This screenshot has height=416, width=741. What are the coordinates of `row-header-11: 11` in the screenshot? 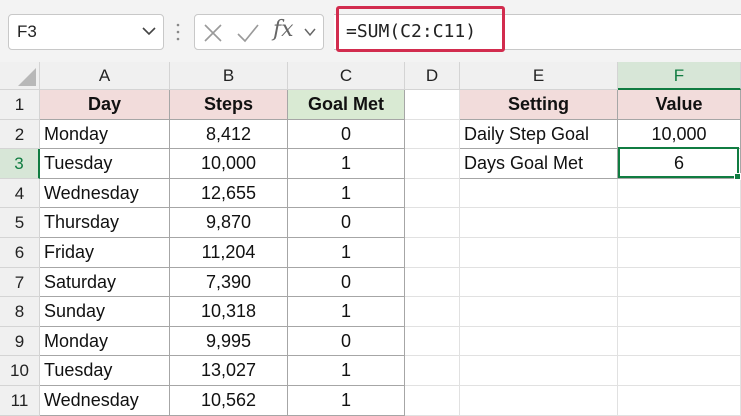 It's located at (20, 401).